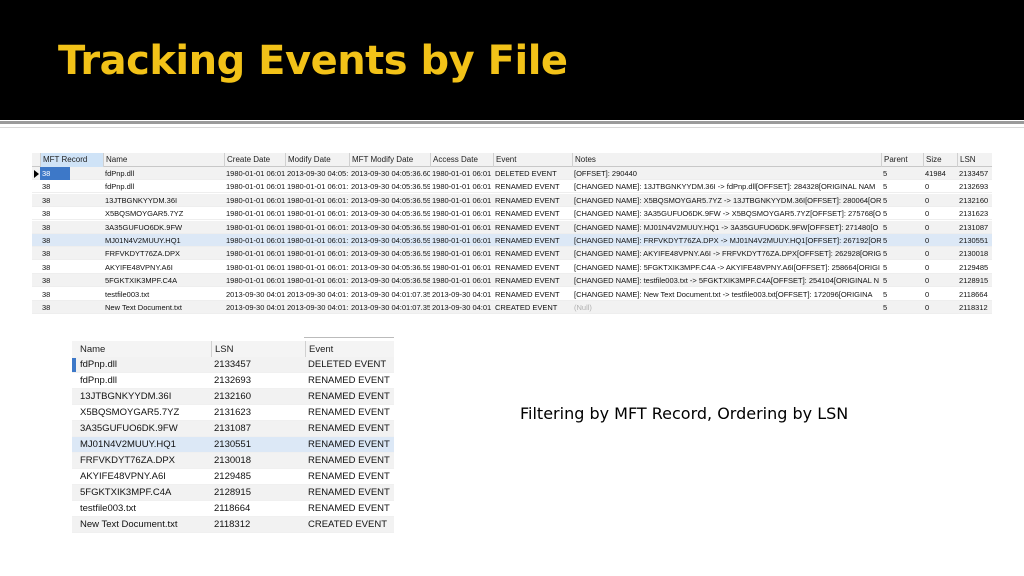 The image size is (1024, 576). What do you see at coordinates (389, 280) in the screenshot?
I see `cell-mft-modify-date: 2013-09-30 04:05:36.58` at bounding box center [389, 280].